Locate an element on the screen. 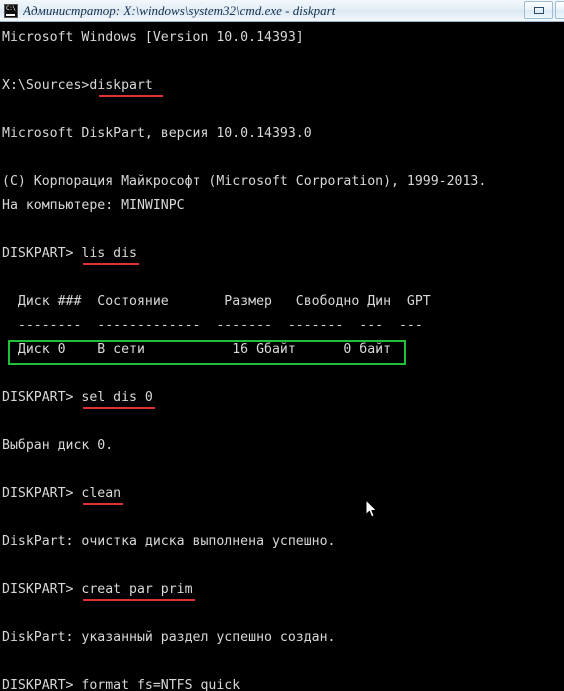 The height and width of the screenshot is (691, 564). window-controls is located at coordinates (544, 10).